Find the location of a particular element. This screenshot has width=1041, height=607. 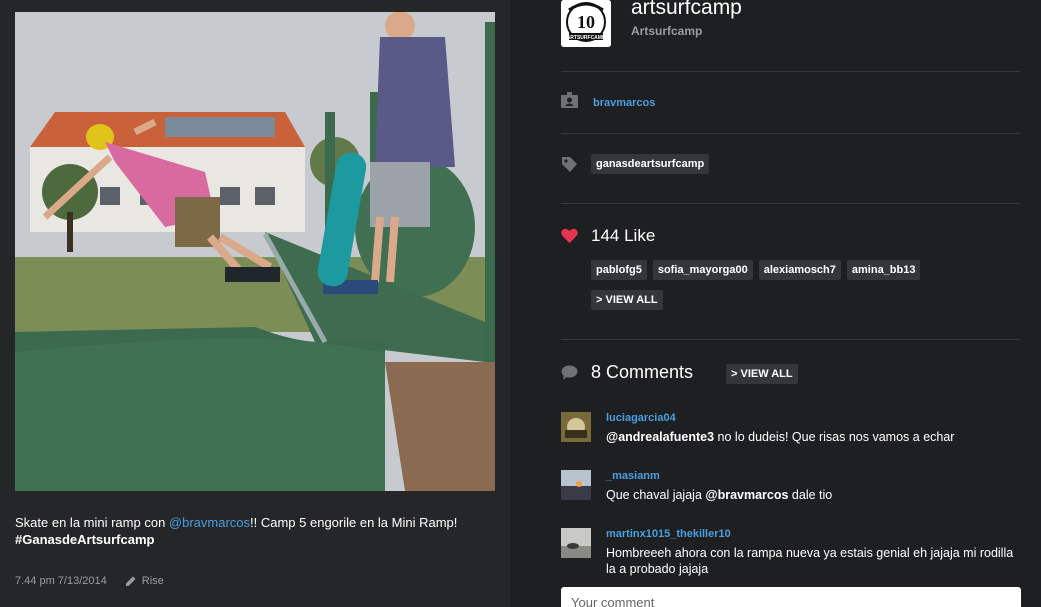

post-meta: 7.44 pm 7/13/2014 Rise is located at coordinates (89, 581).